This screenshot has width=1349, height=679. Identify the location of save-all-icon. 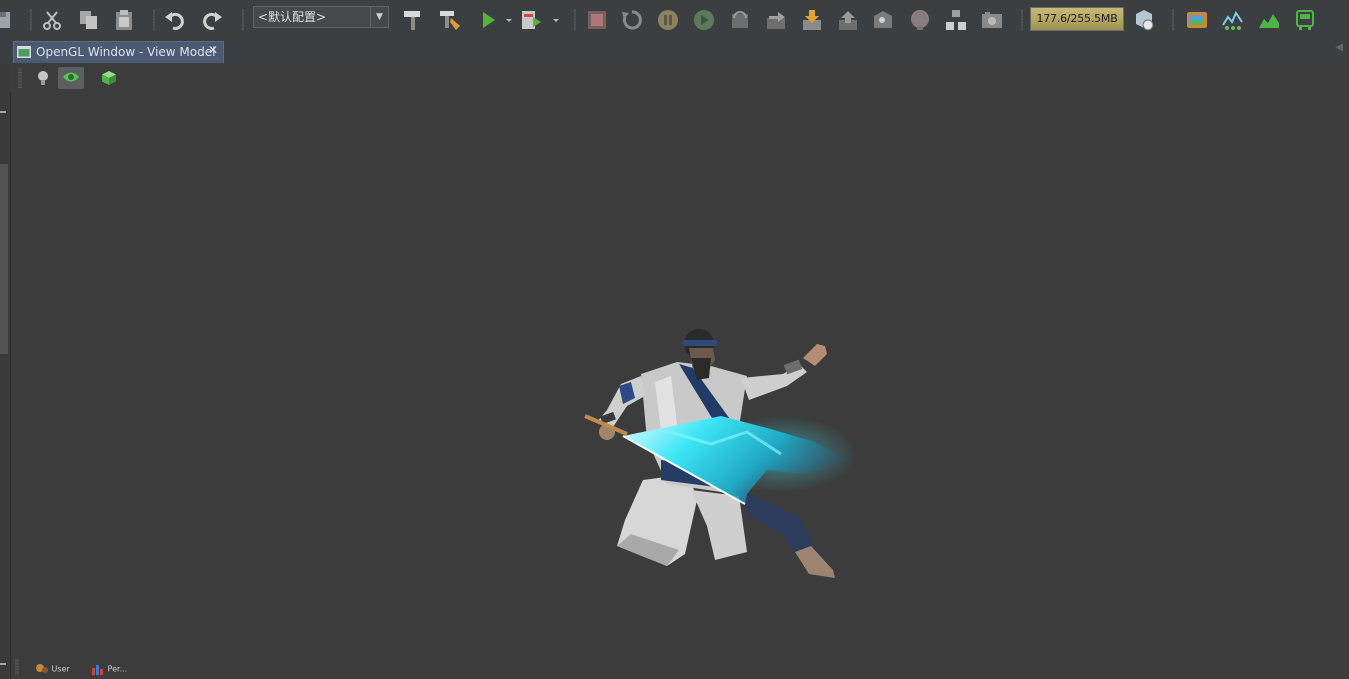
(8, 20).